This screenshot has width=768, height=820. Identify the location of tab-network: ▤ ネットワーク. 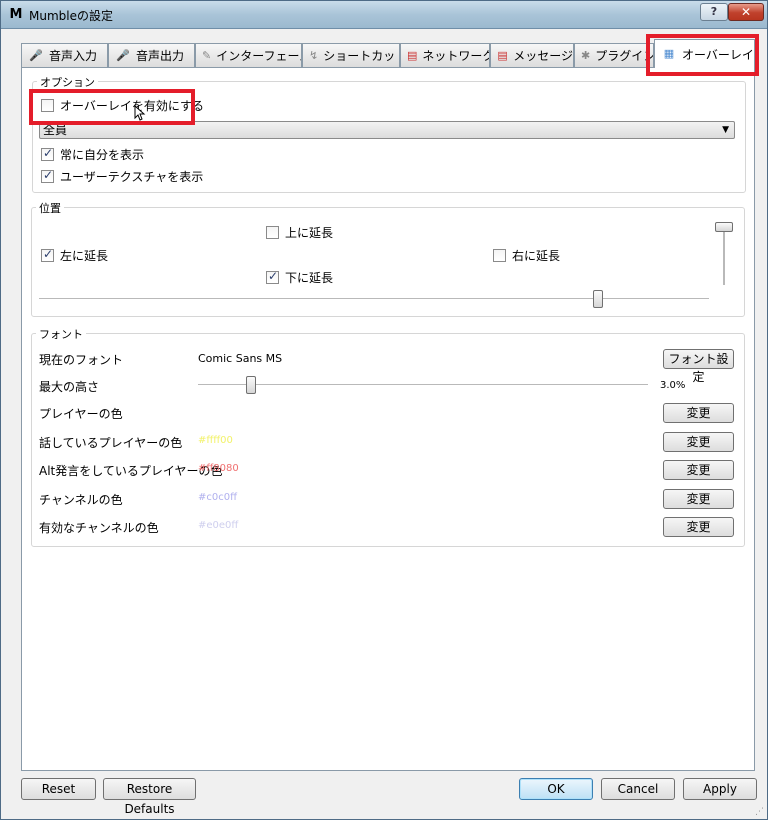
(445, 55).